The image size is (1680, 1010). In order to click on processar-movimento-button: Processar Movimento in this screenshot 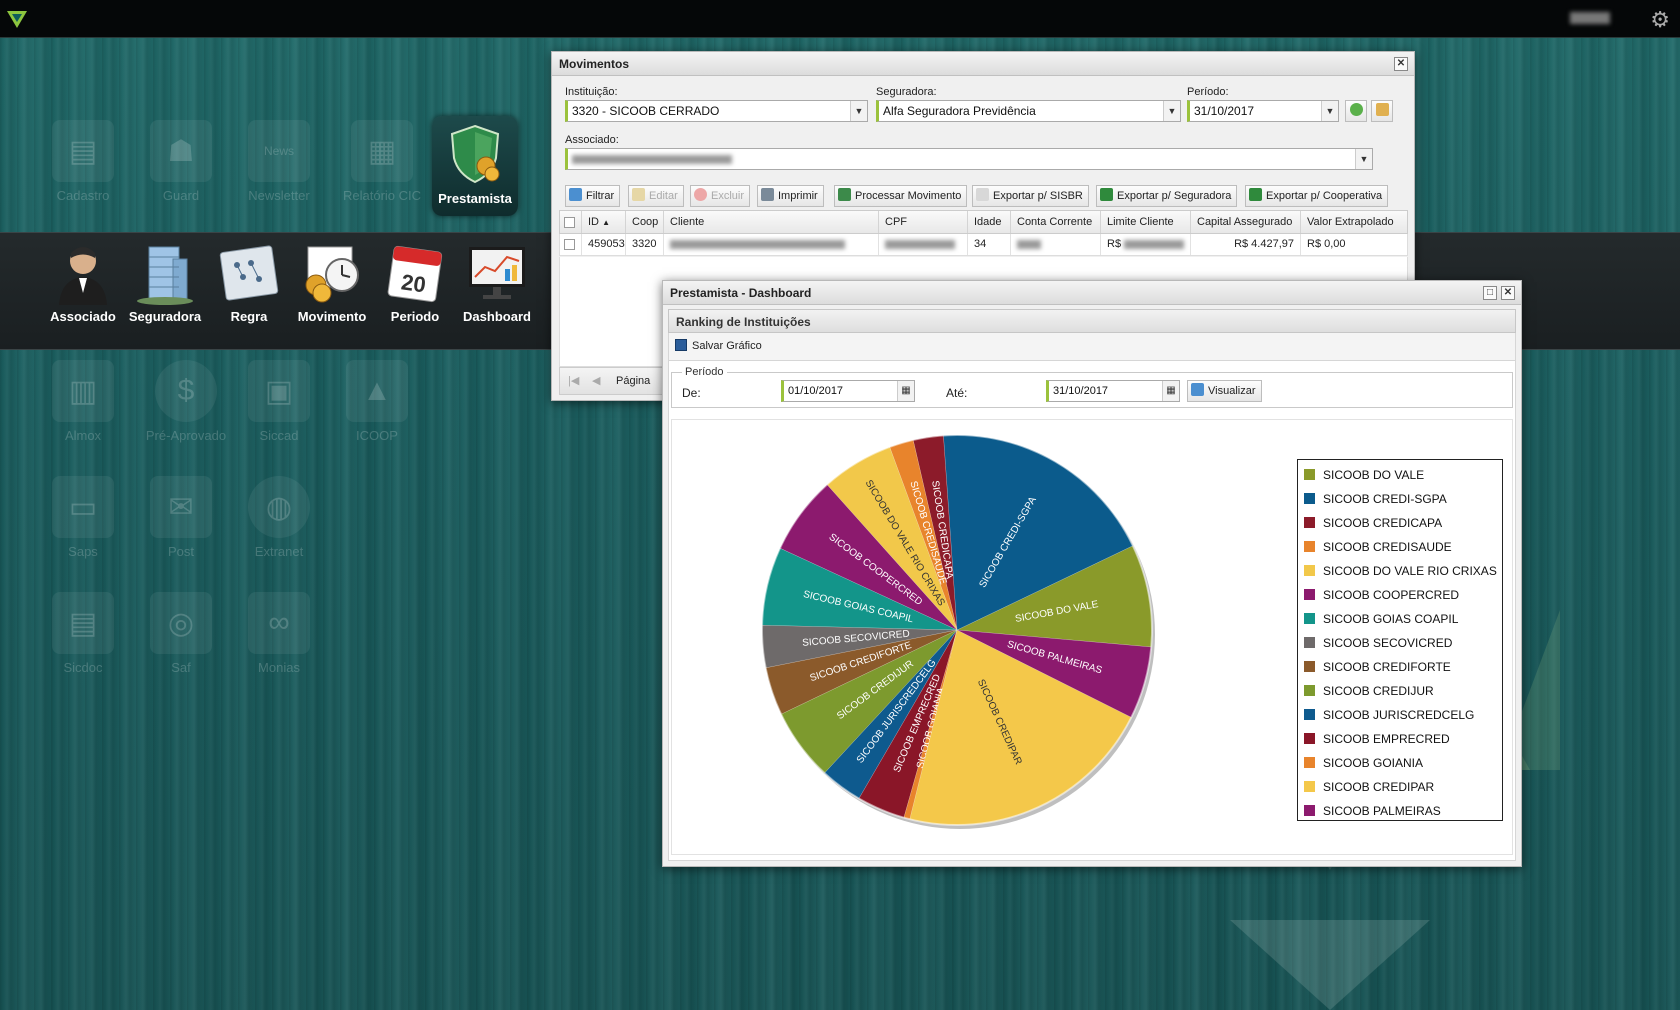, I will do `click(901, 196)`.